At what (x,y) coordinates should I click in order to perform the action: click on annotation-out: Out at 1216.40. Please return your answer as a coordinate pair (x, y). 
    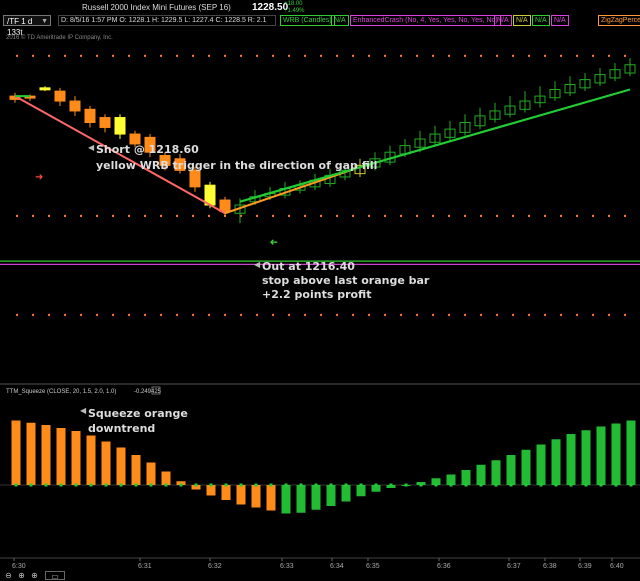
    Looking at the image, I should click on (308, 266).